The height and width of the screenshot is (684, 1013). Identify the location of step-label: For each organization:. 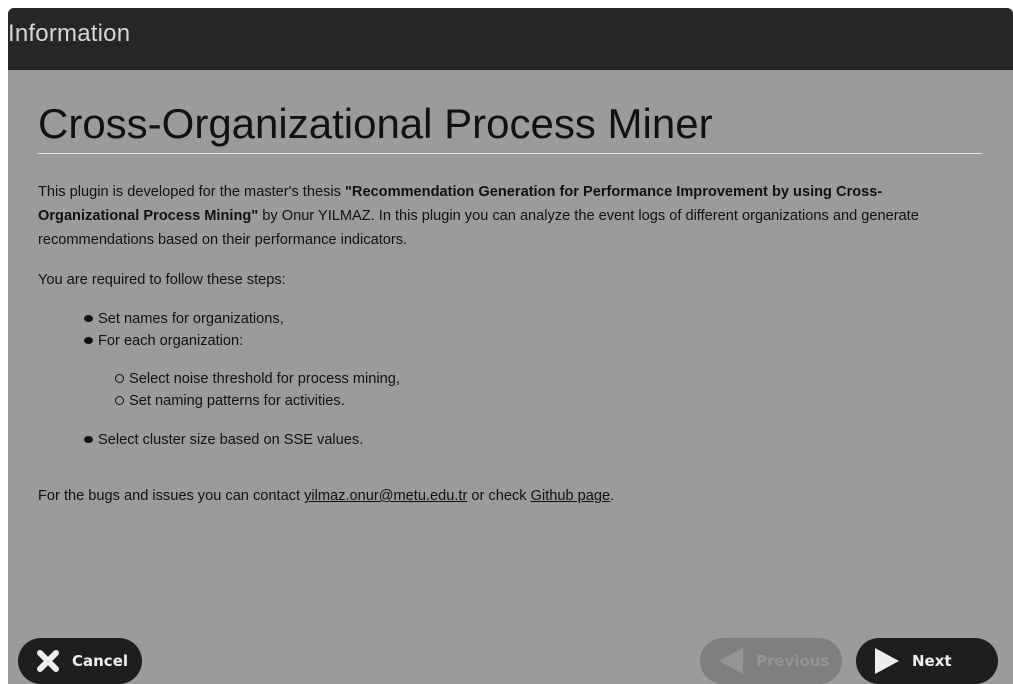
(171, 341).